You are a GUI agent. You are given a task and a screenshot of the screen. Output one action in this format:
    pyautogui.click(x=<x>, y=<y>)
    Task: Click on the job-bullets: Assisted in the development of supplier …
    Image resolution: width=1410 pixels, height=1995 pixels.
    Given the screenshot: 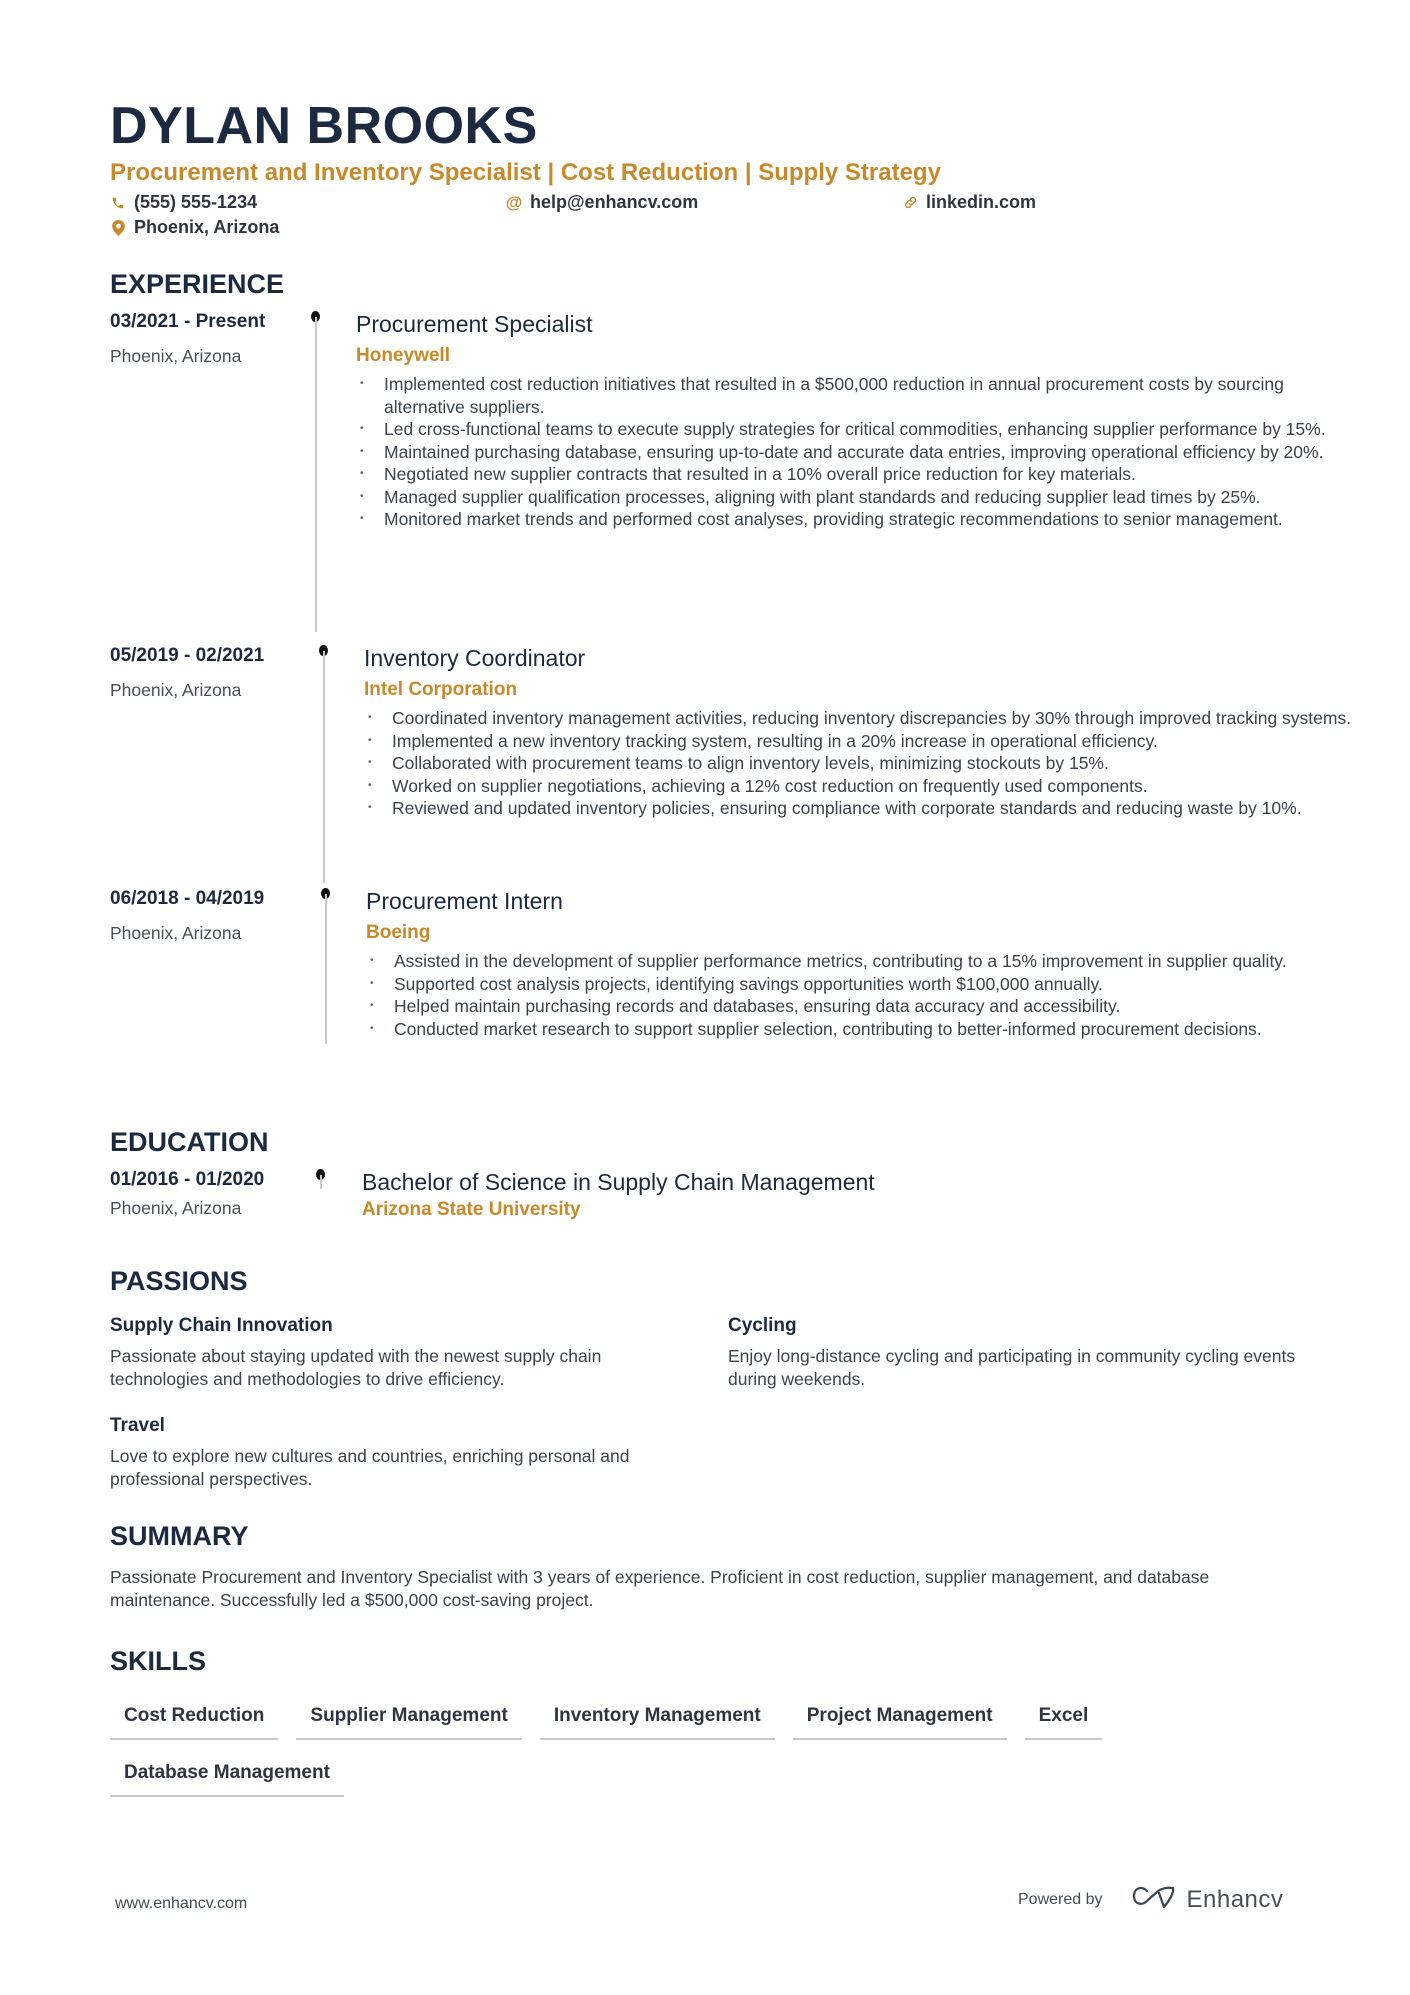 What is the action you would take?
    pyautogui.click(x=866, y=995)
    